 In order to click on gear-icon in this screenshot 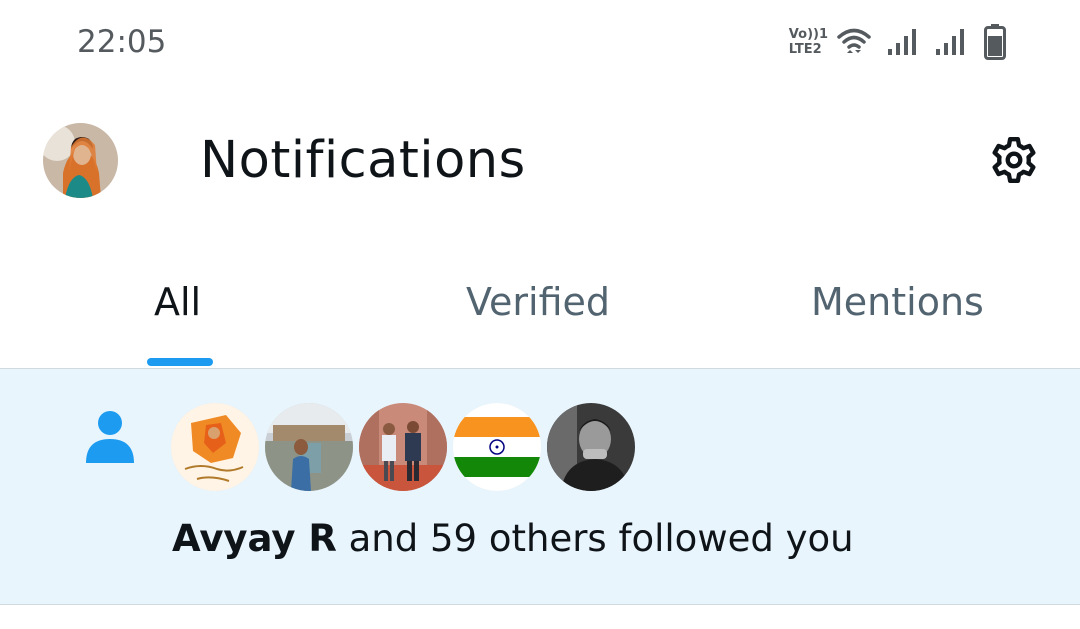, I will do `click(1014, 160)`.